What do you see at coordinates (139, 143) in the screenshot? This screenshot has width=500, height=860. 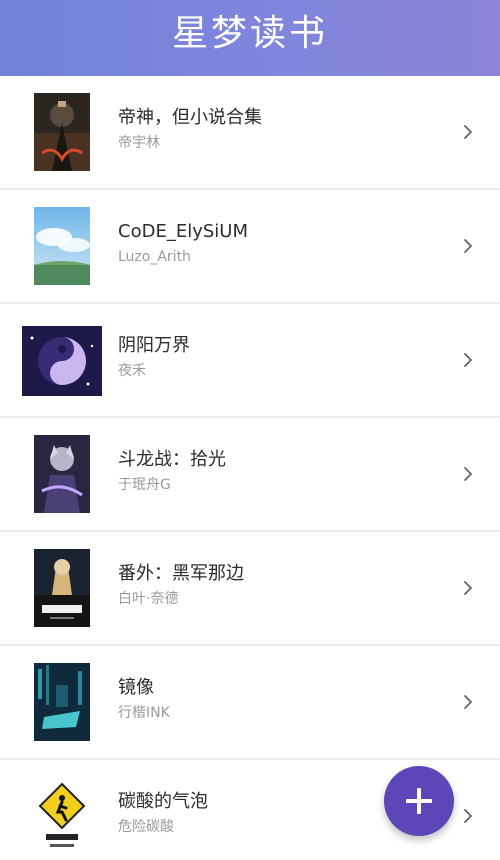 I see `book-author: 帝宇林` at bounding box center [139, 143].